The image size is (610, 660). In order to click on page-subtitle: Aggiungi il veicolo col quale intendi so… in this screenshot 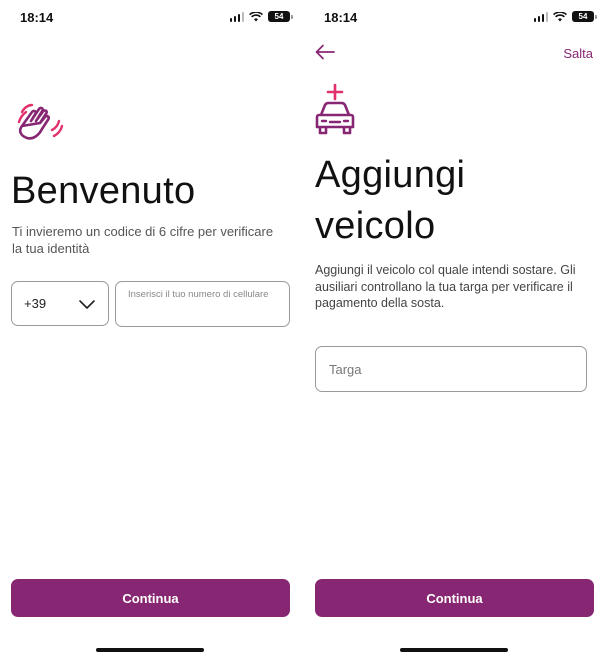, I will do `click(445, 286)`.